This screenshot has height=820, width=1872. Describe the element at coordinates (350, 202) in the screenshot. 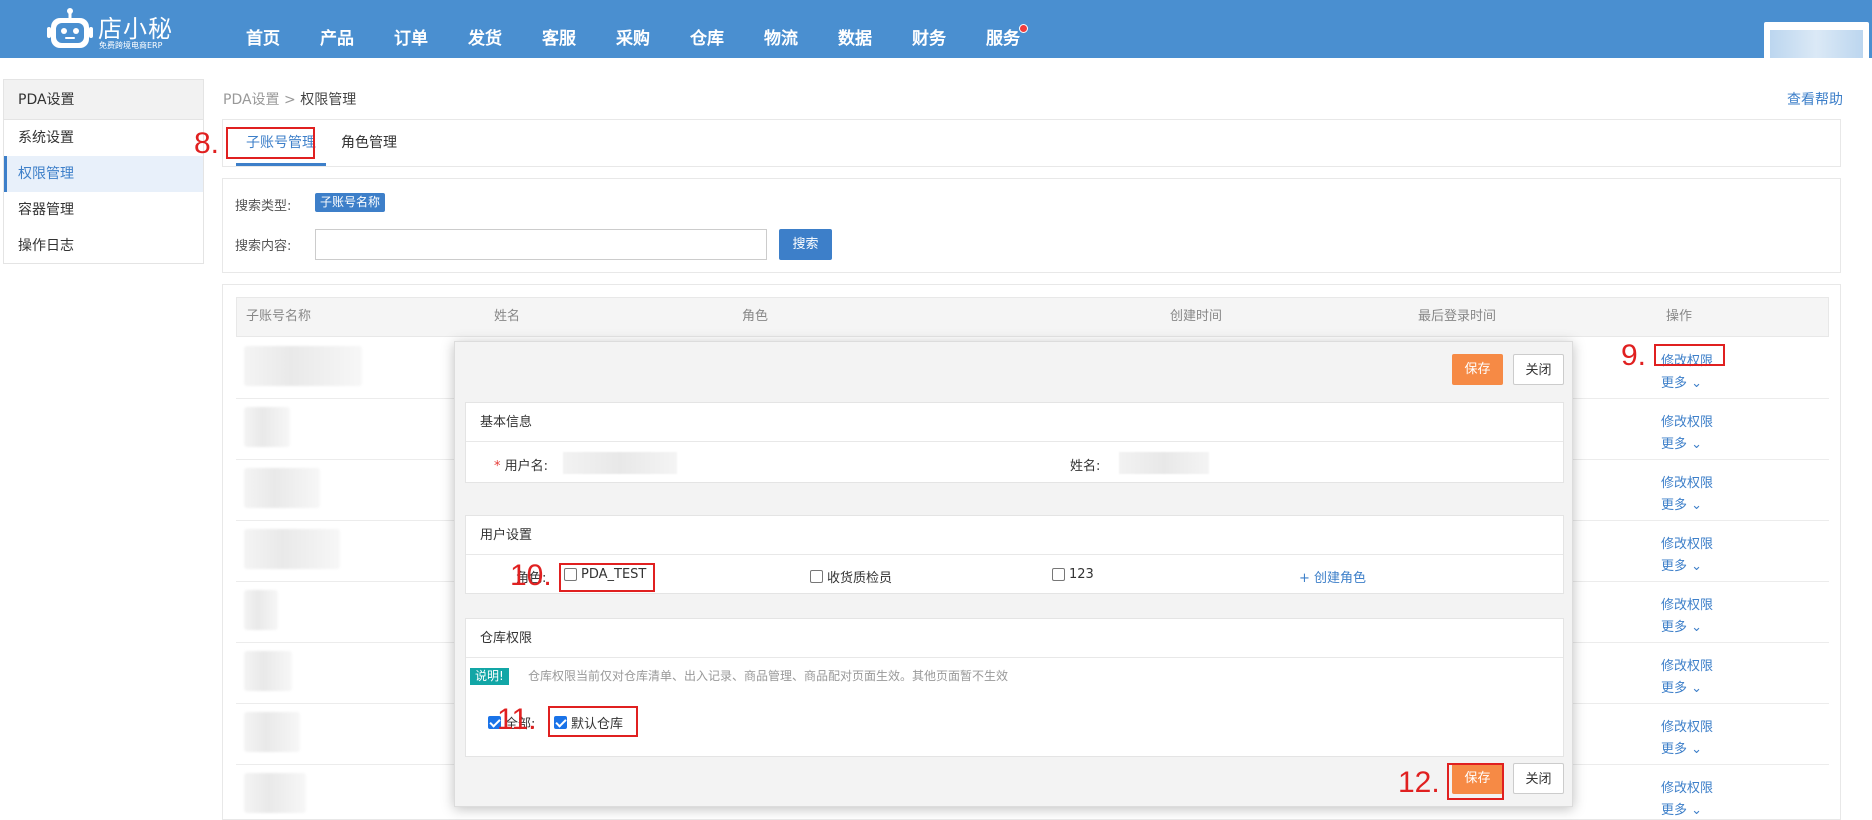

I see `search-type-tag: 子账号名称` at that location.